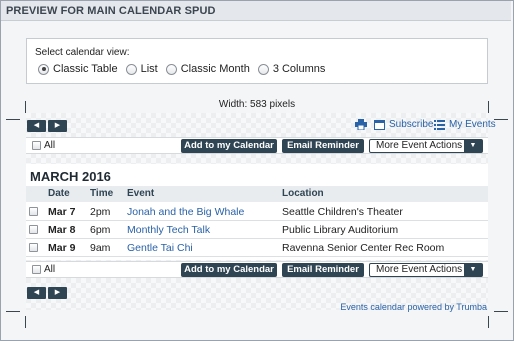 The height and width of the screenshot is (341, 514). I want to click on event-time: 9am, so click(100, 248).